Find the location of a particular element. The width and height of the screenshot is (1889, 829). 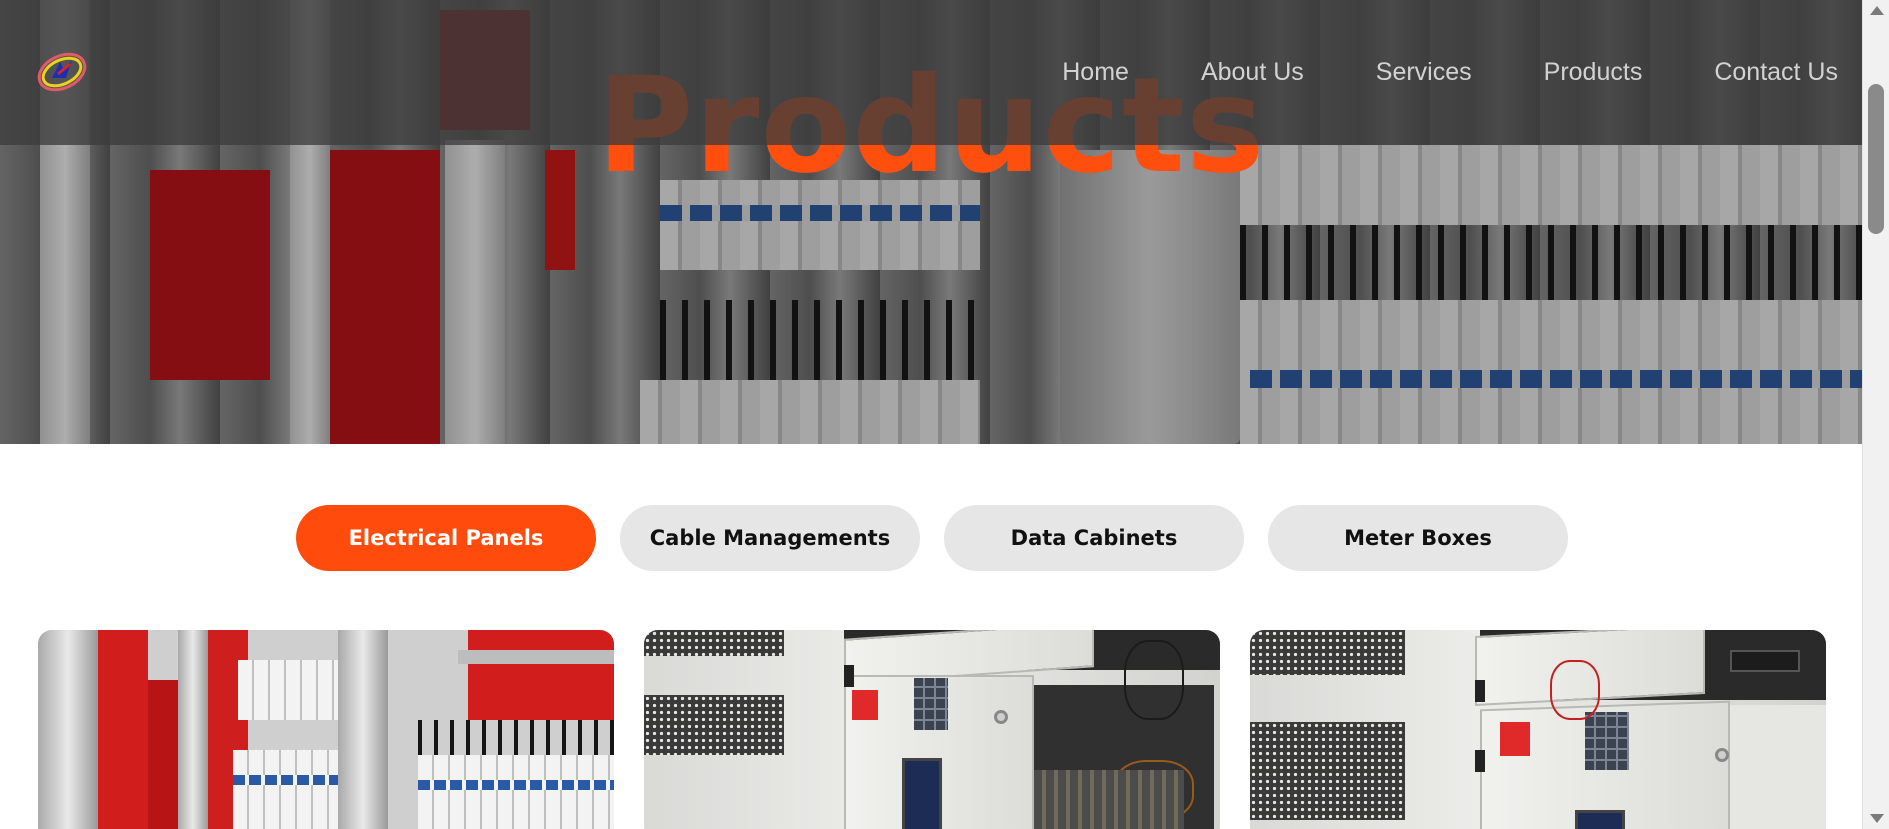

nav-about-us: About Us is located at coordinates (1252, 72).